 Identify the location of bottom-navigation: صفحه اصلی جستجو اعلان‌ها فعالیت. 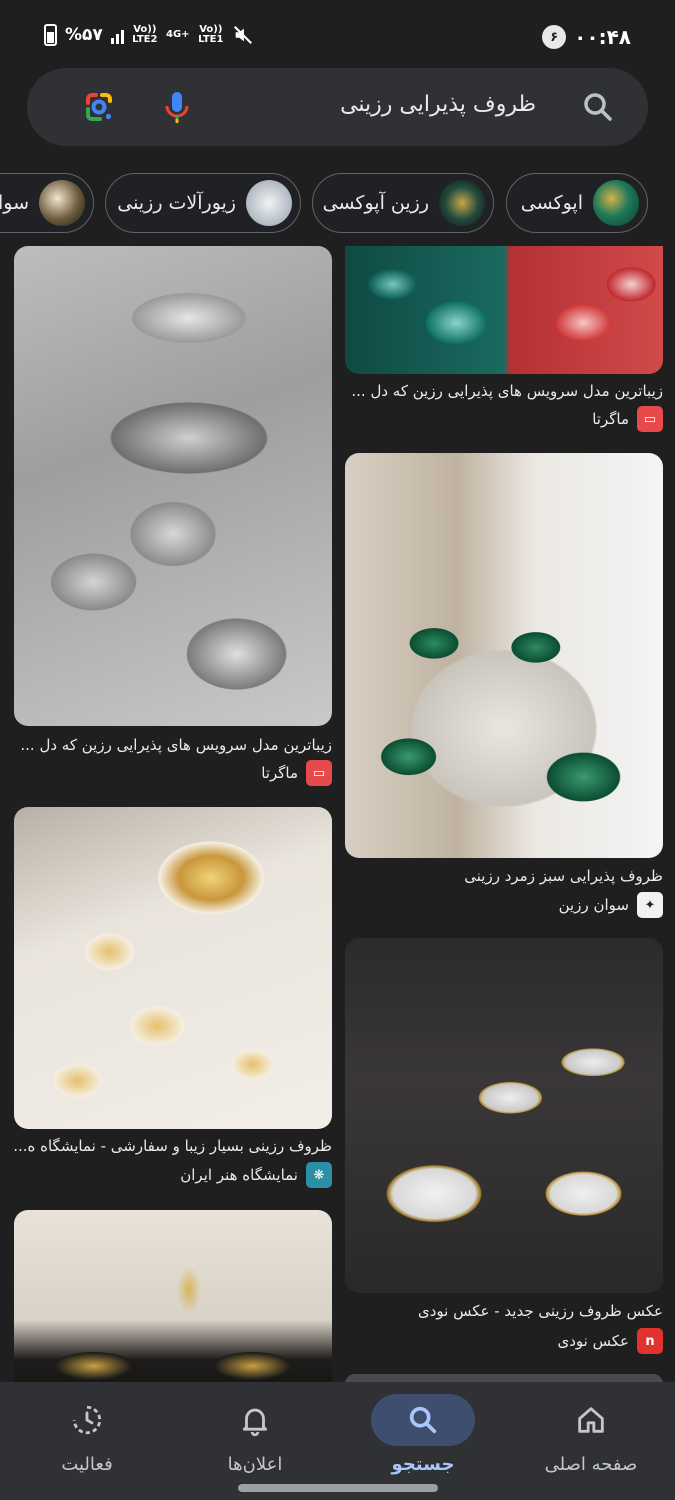
(337, 1441).